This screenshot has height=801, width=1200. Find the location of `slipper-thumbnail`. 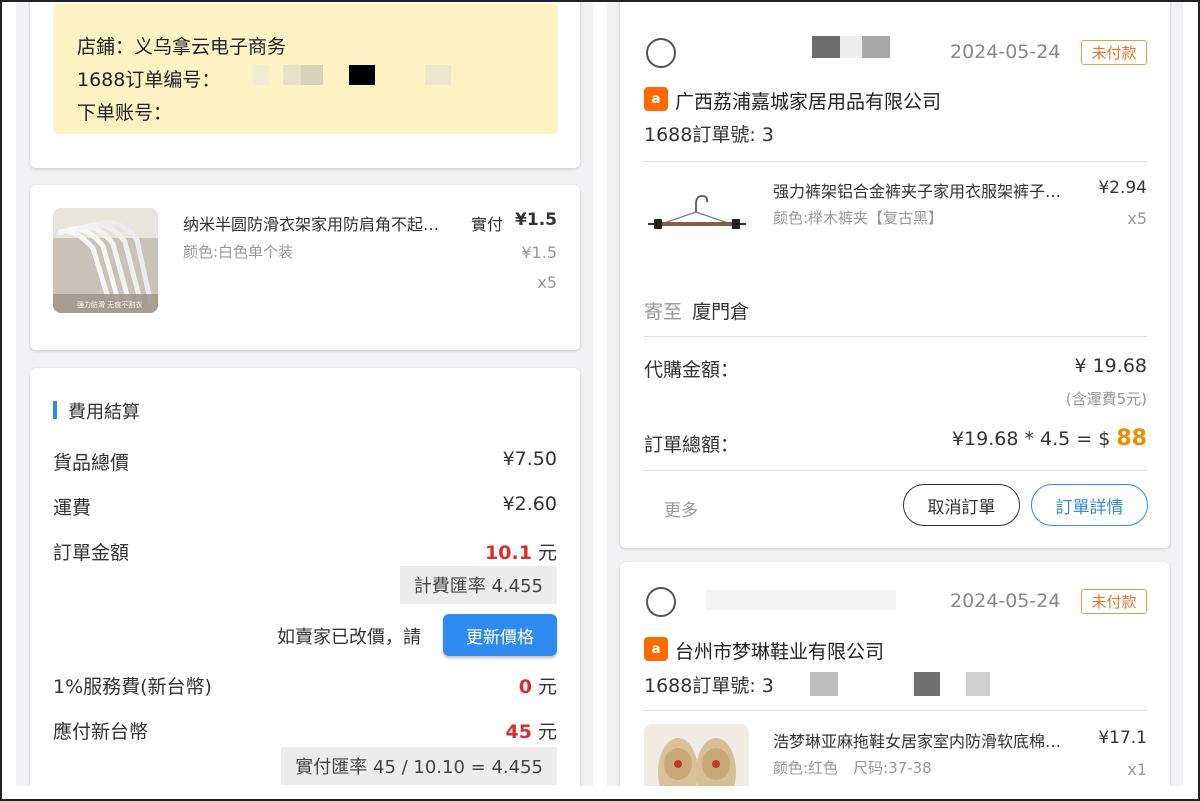

slipper-thumbnail is located at coordinates (696, 755).